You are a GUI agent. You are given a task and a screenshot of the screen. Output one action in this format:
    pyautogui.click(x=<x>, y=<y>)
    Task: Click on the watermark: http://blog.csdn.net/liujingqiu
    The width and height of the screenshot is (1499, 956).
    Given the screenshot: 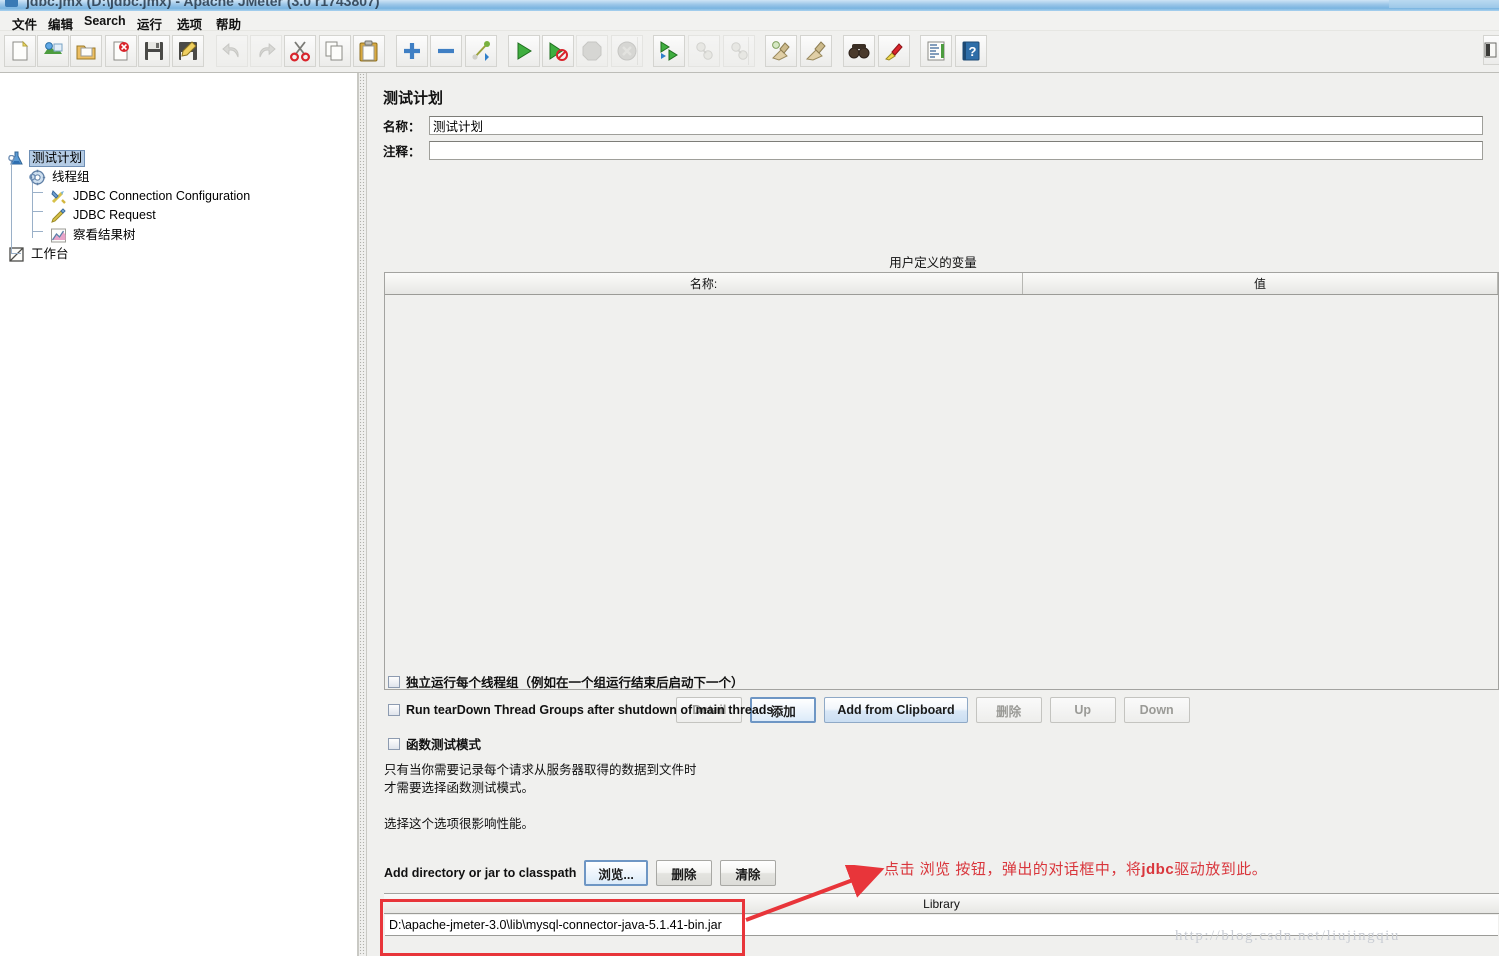 What is the action you would take?
    pyautogui.click(x=1287, y=936)
    